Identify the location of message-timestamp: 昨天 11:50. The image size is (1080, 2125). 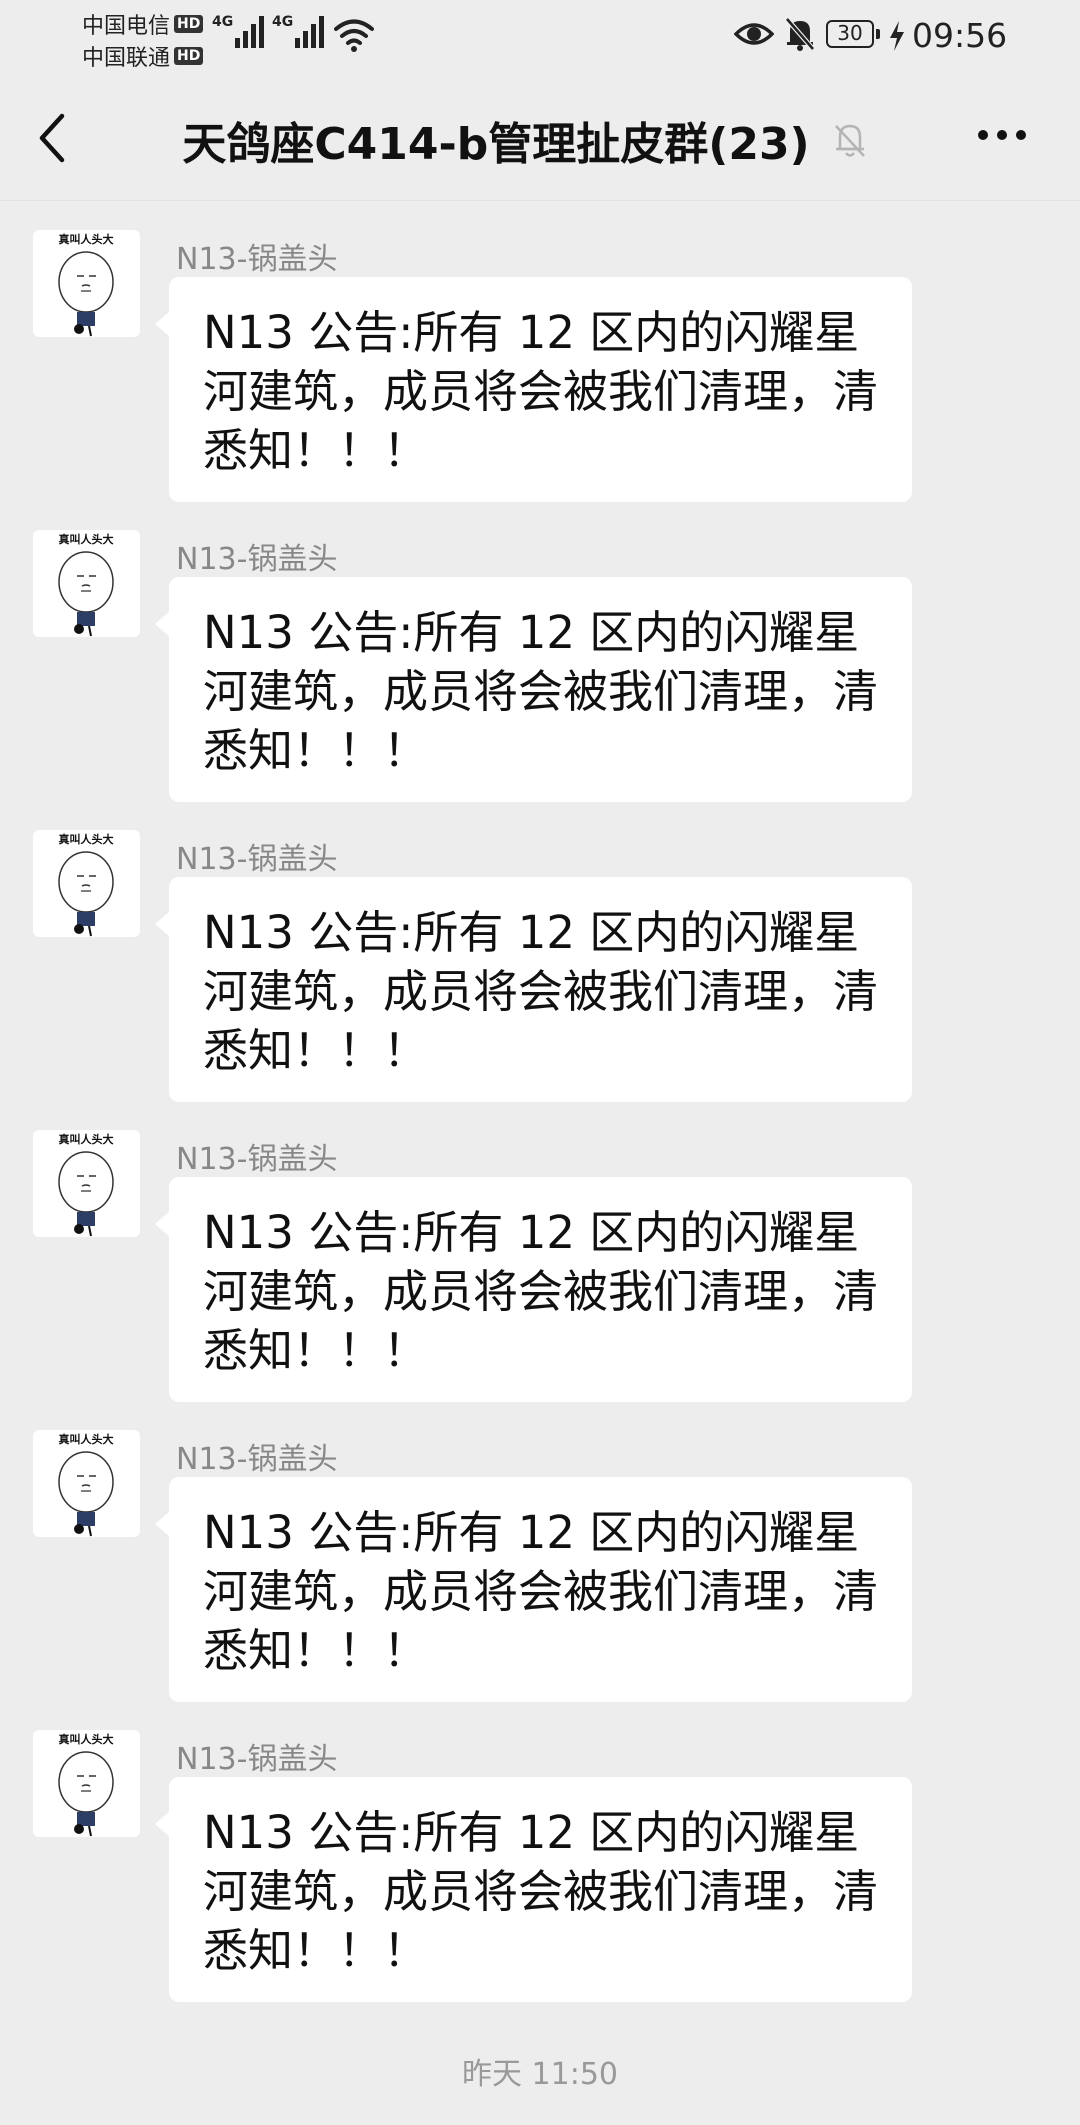
(540, 2074).